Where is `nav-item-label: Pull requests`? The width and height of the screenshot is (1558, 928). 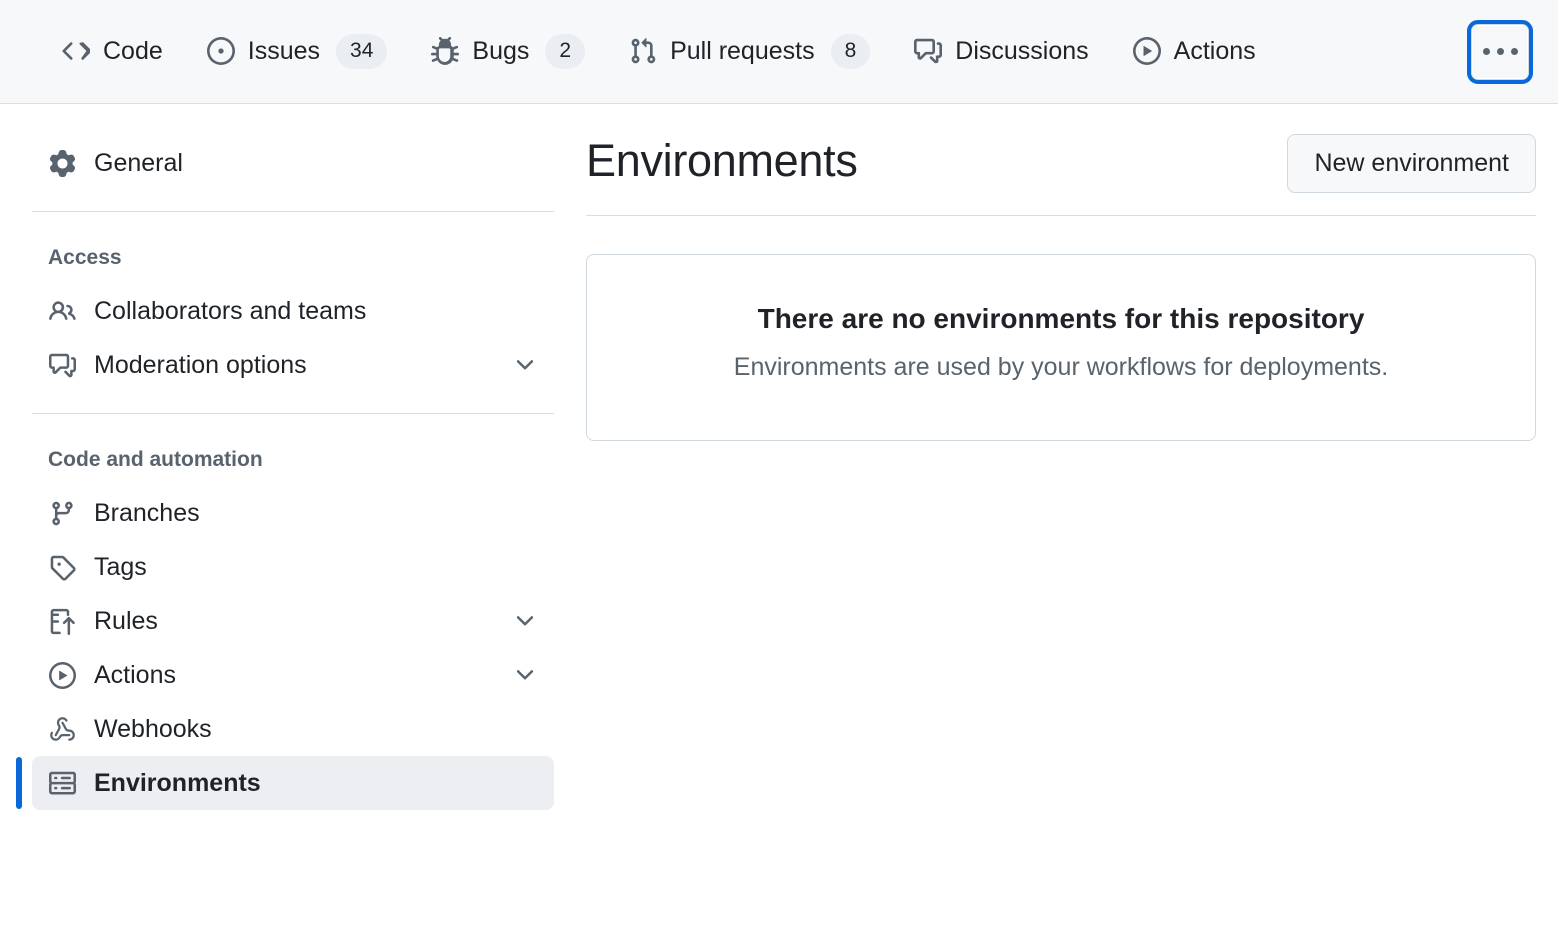
nav-item-label: Pull requests is located at coordinates (742, 50).